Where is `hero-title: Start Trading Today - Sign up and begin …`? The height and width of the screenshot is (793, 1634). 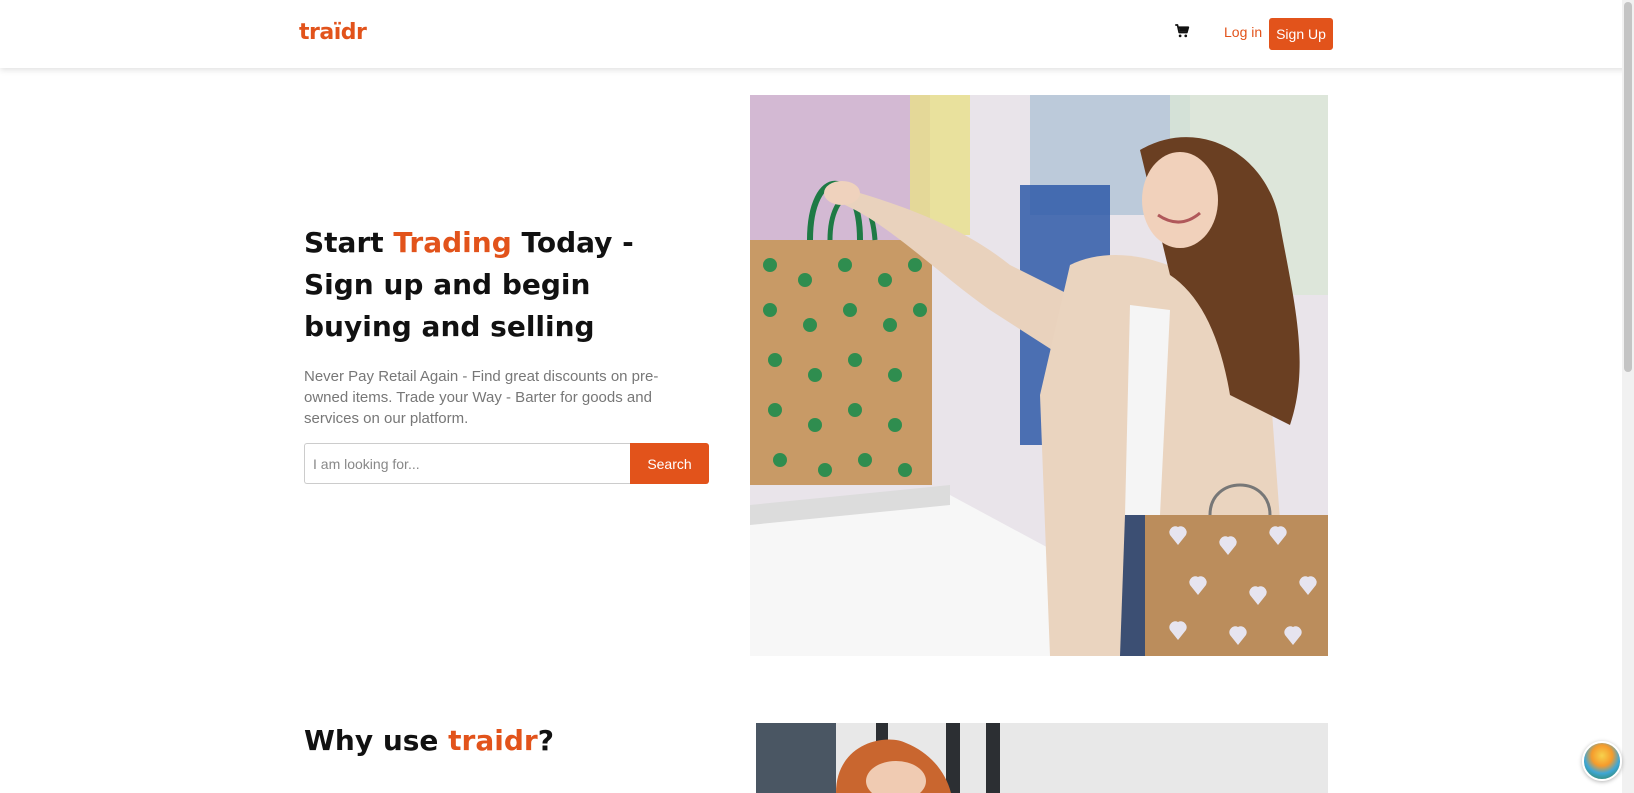 hero-title: Start Trading Today - Sign up and begin … is located at coordinates (504, 285).